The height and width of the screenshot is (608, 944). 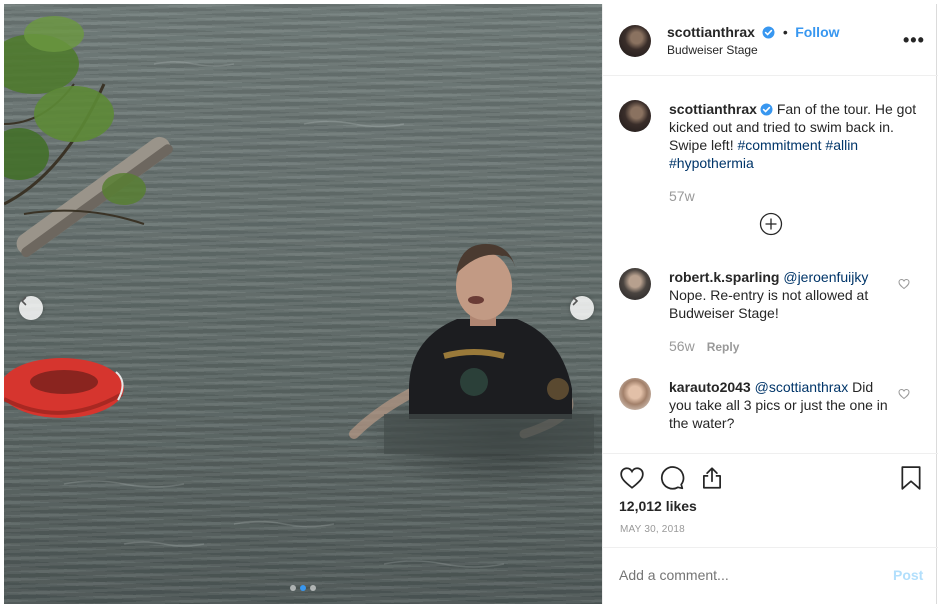 I want to click on chevron-right-icon, so click(x=575, y=301).